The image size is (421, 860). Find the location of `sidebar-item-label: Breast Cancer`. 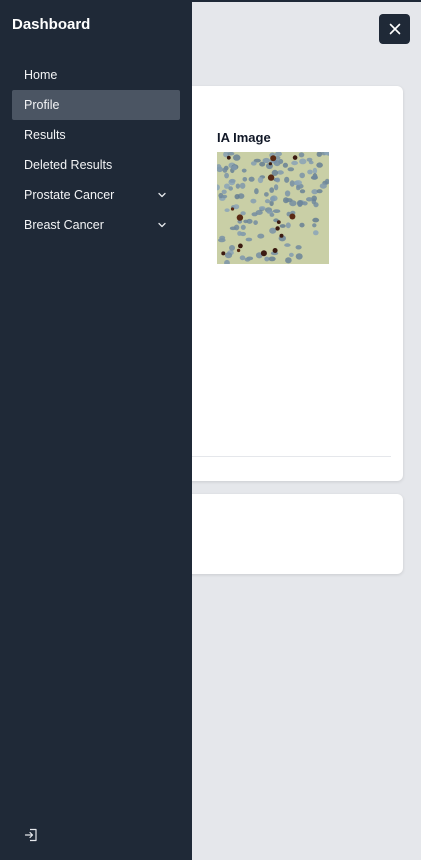

sidebar-item-label: Breast Cancer is located at coordinates (64, 225).